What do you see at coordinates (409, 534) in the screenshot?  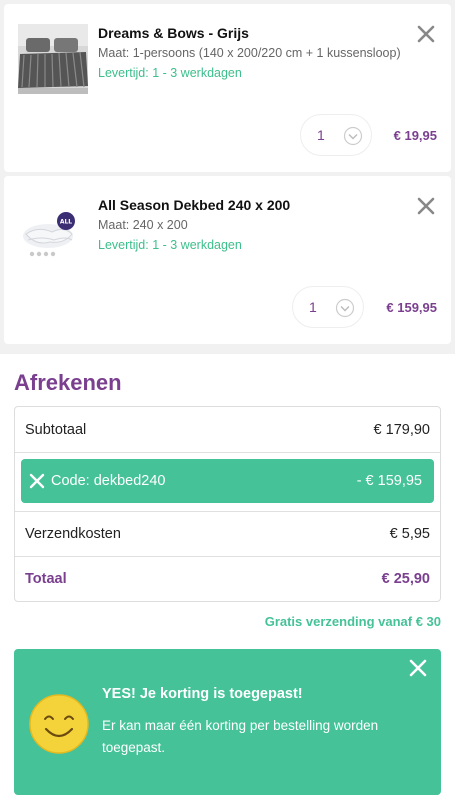 I see `shipping-value: € 5,95` at bounding box center [409, 534].